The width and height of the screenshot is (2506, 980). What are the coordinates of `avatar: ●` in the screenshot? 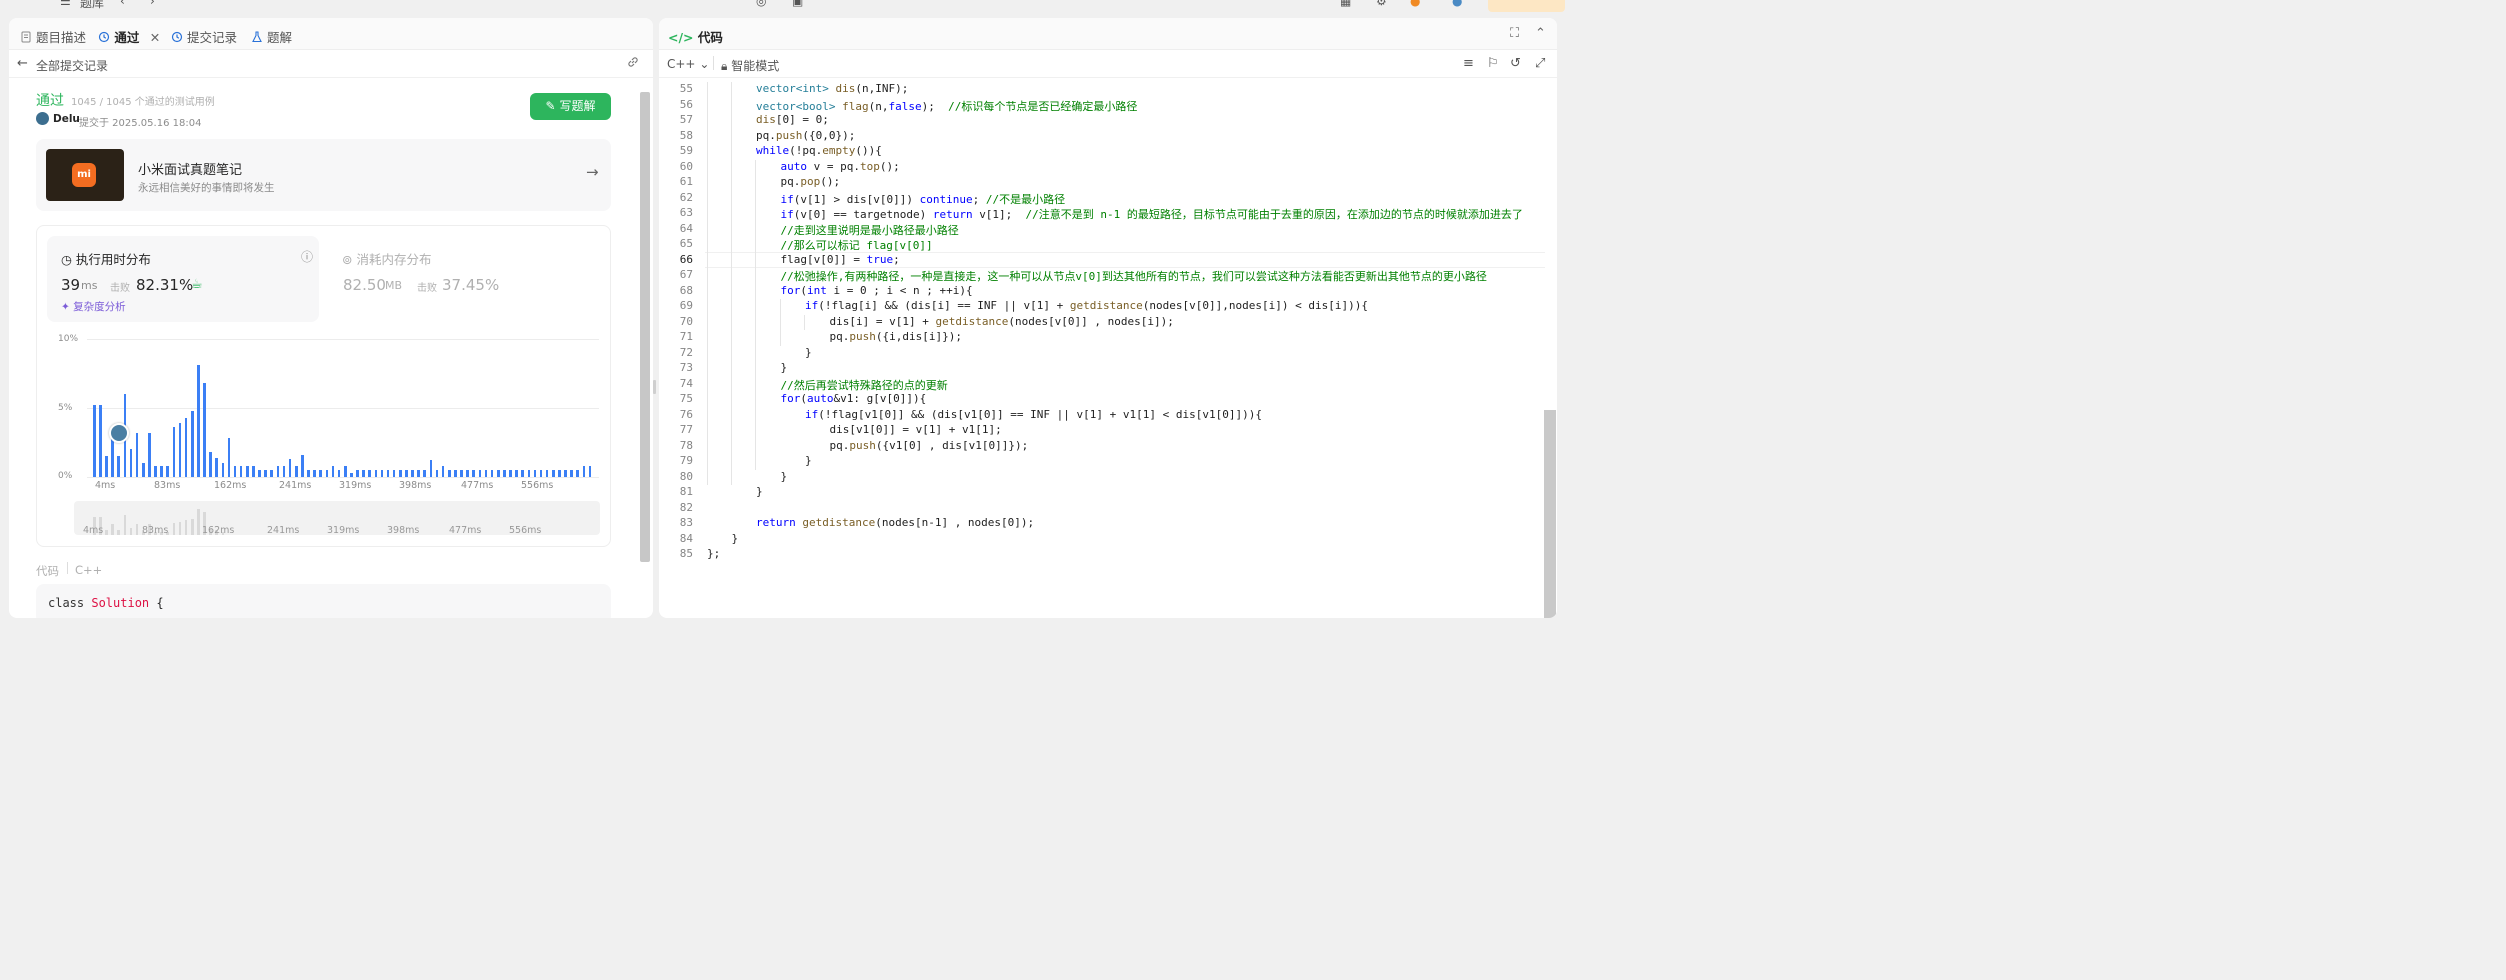 It's located at (1457, 4).